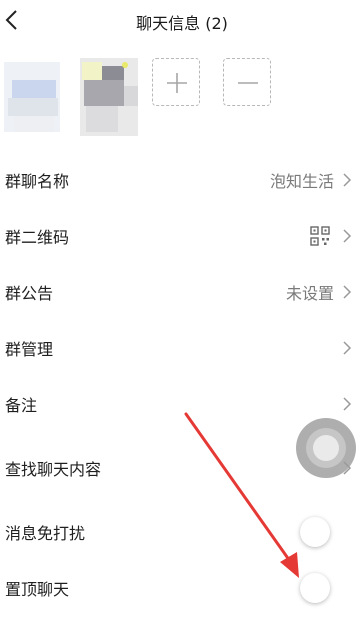 This screenshot has height=618, width=364. Describe the element at coordinates (315, 588) in the screenshot. I see `pin-chat-toggle` at that location.